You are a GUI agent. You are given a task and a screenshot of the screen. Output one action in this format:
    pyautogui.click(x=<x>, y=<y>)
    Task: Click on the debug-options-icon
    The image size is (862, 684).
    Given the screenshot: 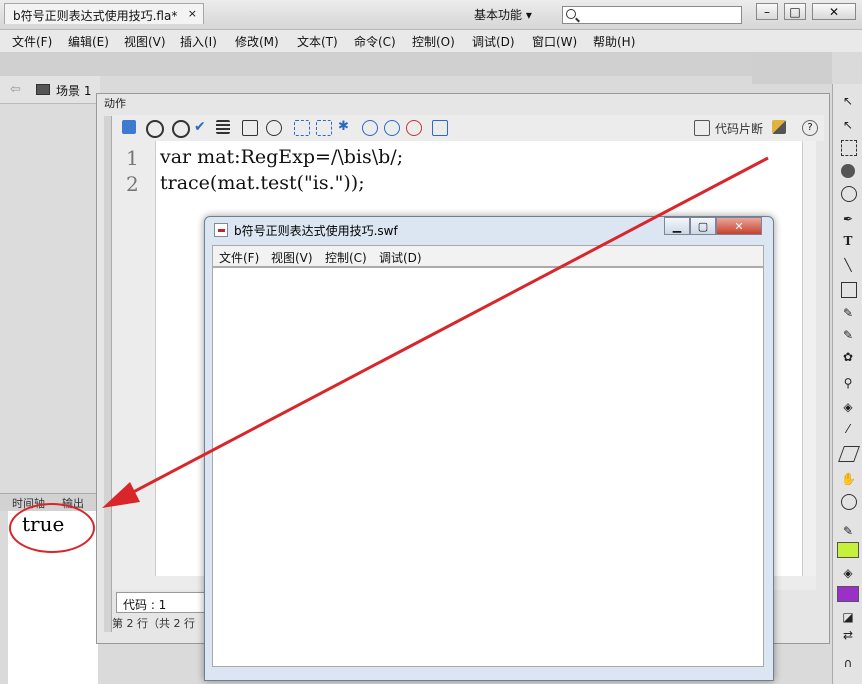 What is the action you would take?
    pyautogui.click(x=274, y=128)
    